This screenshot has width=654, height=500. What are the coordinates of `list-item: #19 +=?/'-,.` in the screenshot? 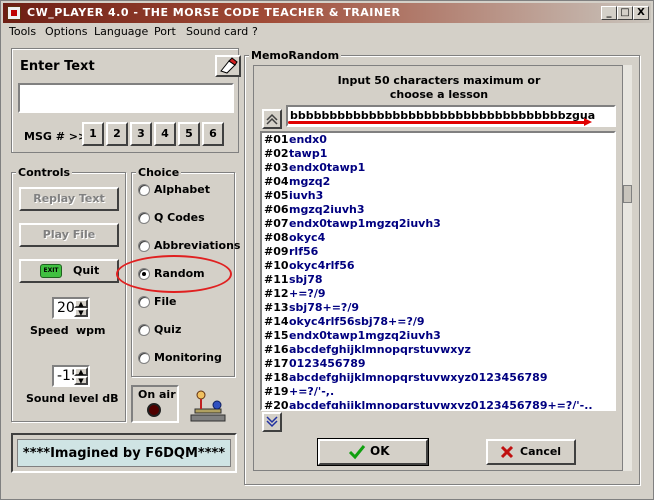 It's located at (438, 392).